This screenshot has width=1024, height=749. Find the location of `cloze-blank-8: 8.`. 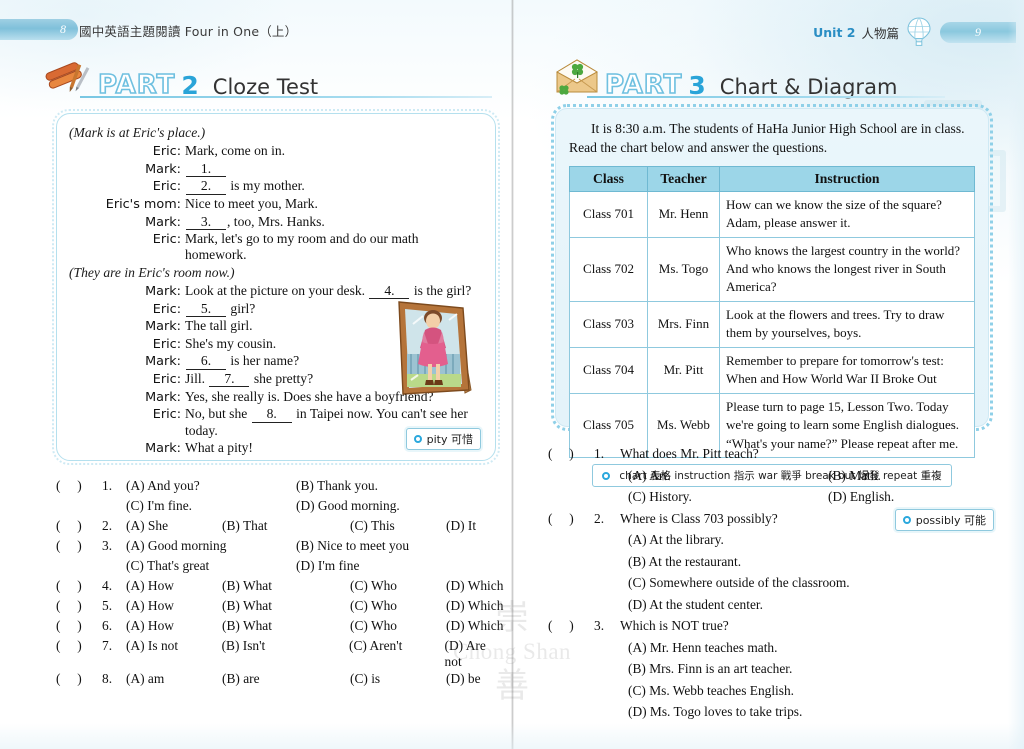

cloze-blank-8: 8. is located at coordinates (271, 415).